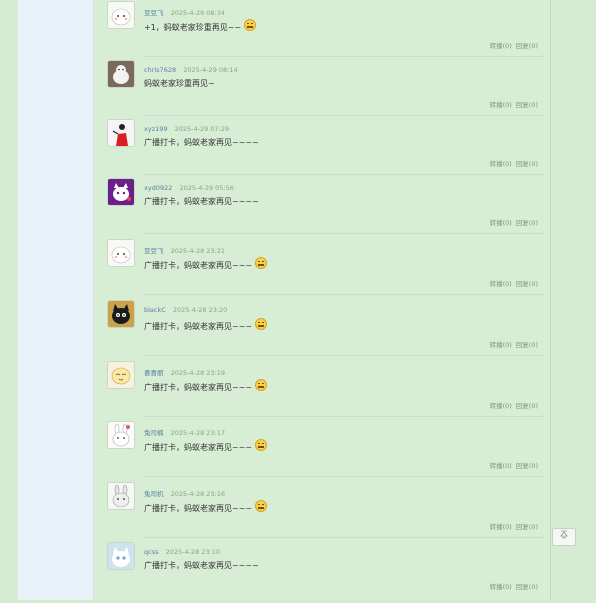  I want to click on comment-meta: 豆豆飞 2025-4-28 23:21, so click(184, 250).